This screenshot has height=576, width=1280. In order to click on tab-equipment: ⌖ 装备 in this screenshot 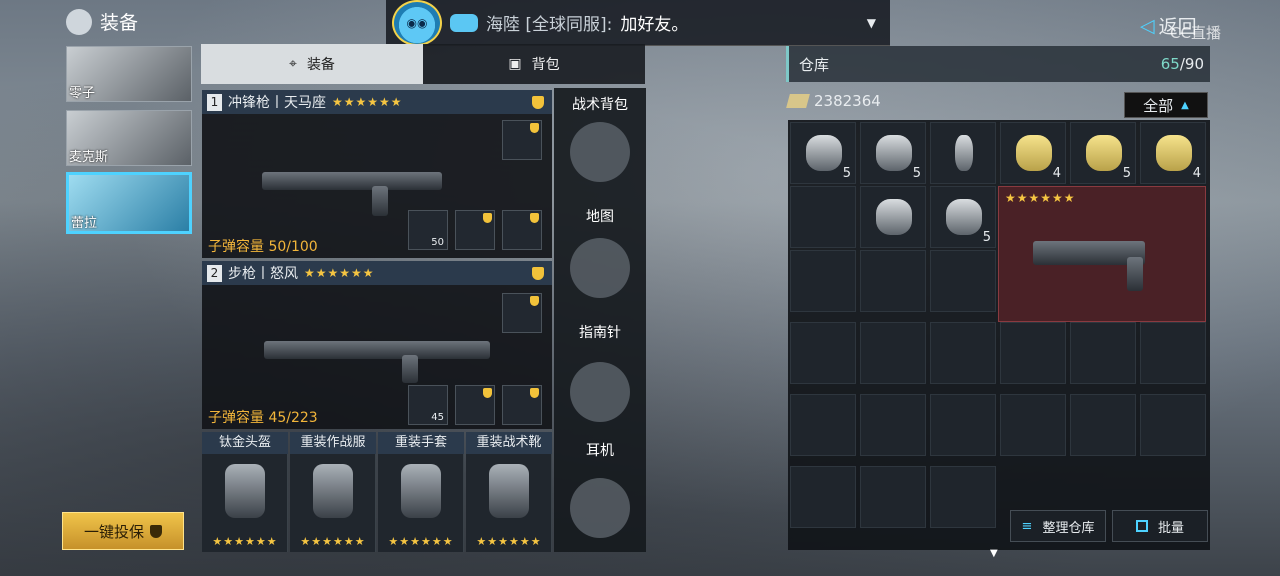, I will do `click(312, 64)`.